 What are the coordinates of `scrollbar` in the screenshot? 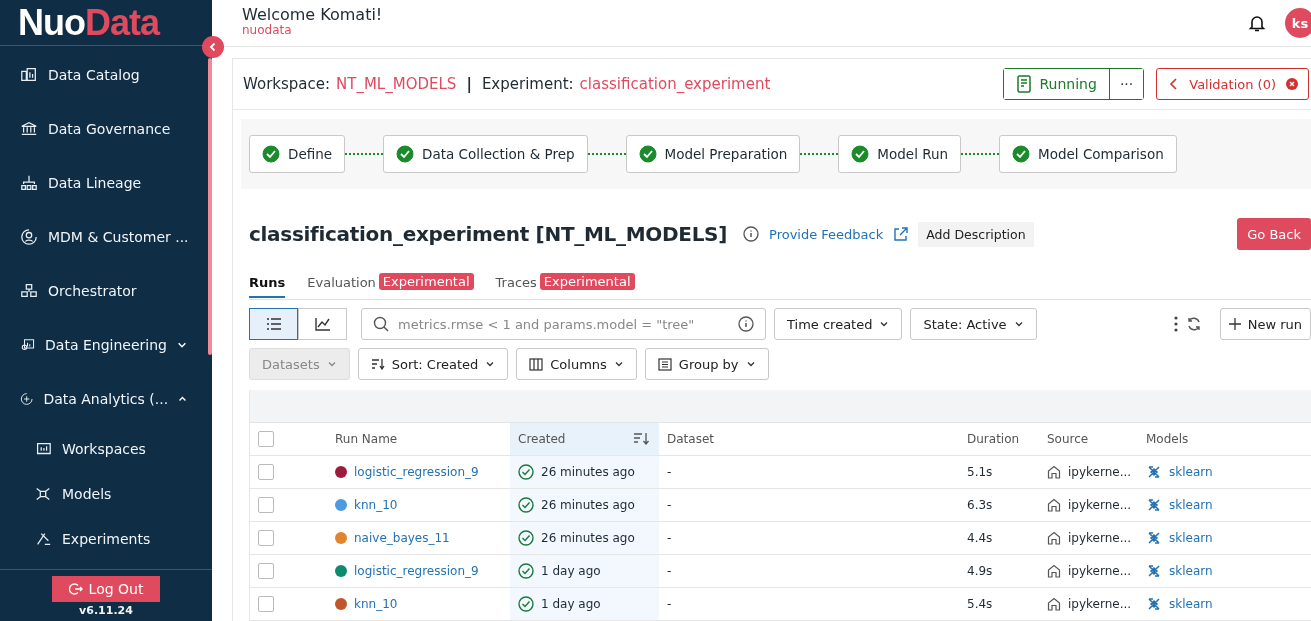 It's located at (210, 206).